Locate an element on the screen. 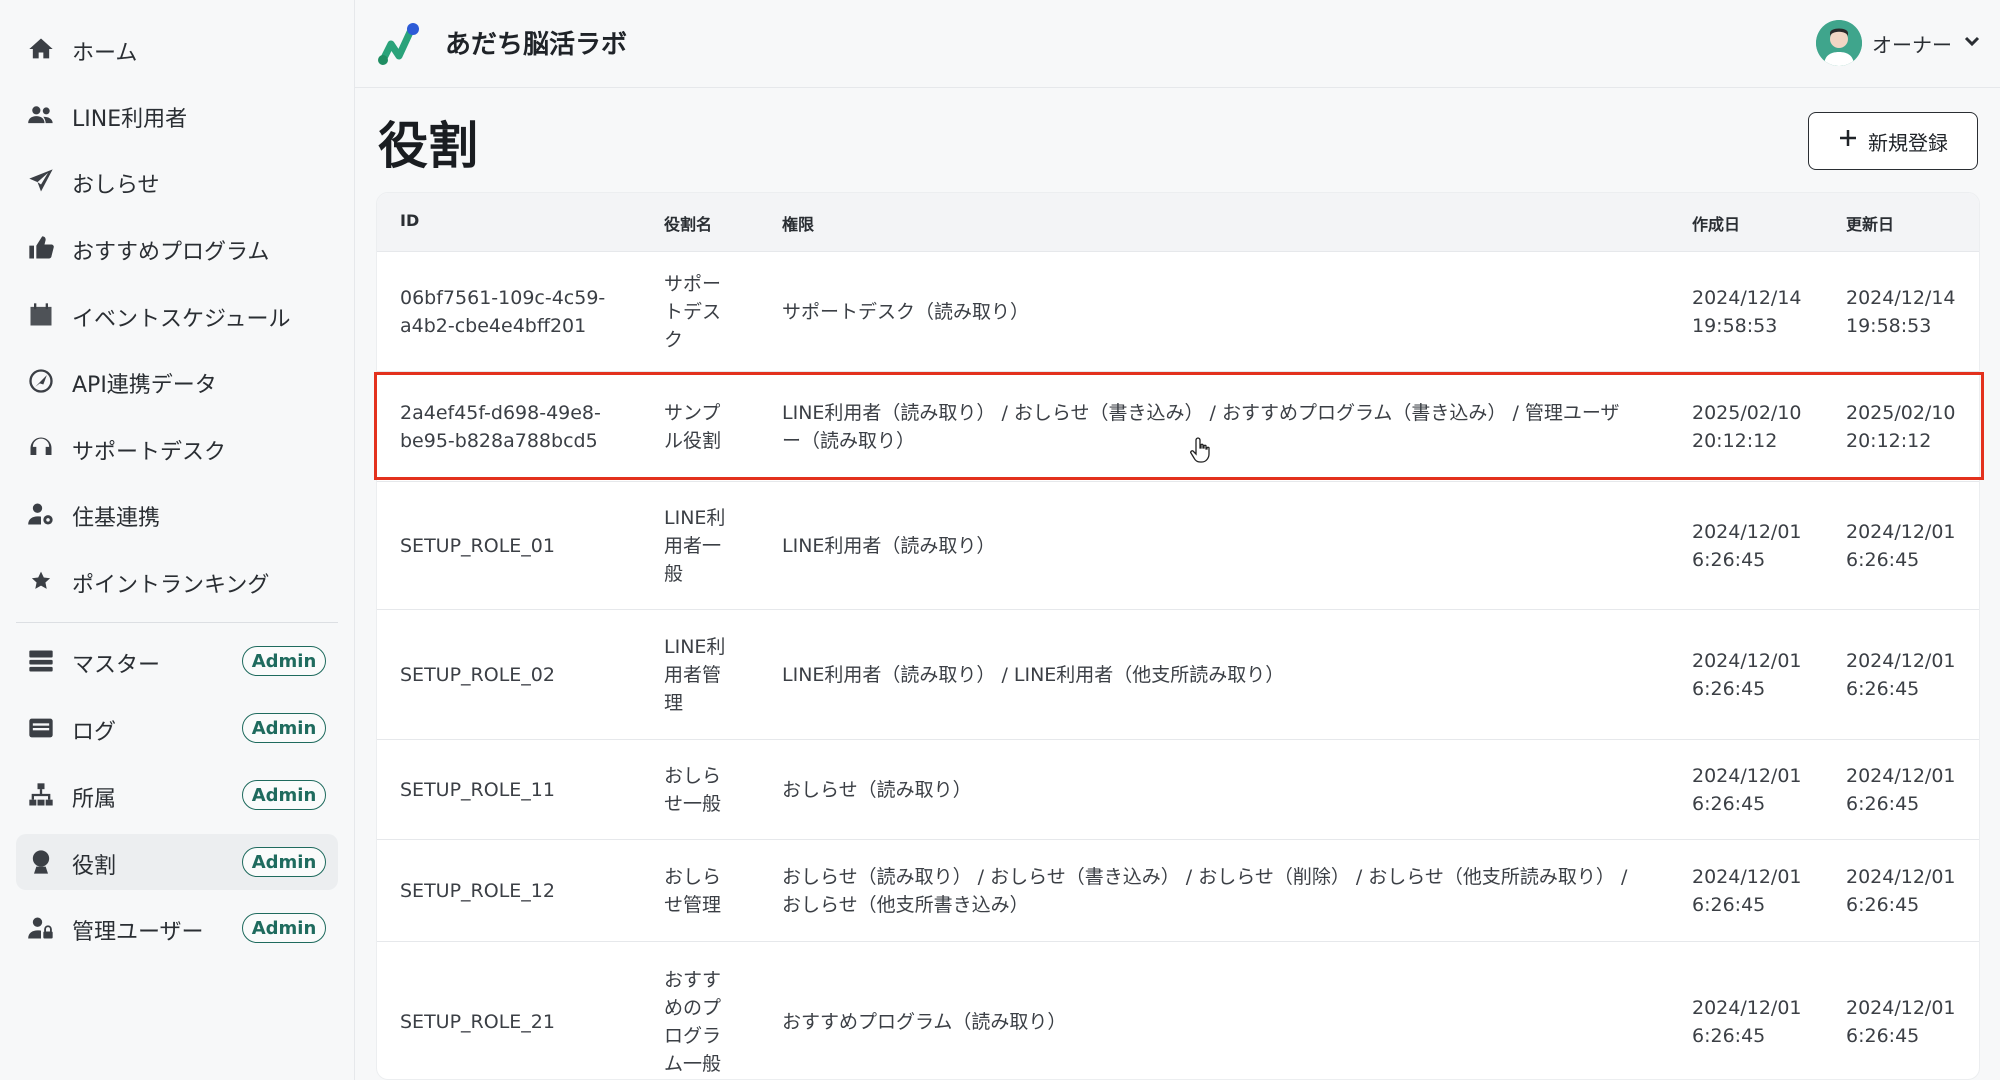 This screenshot has height=1080, width=2000. cell-role-name: おしら せ管理 is located at coordinates (714, 891).